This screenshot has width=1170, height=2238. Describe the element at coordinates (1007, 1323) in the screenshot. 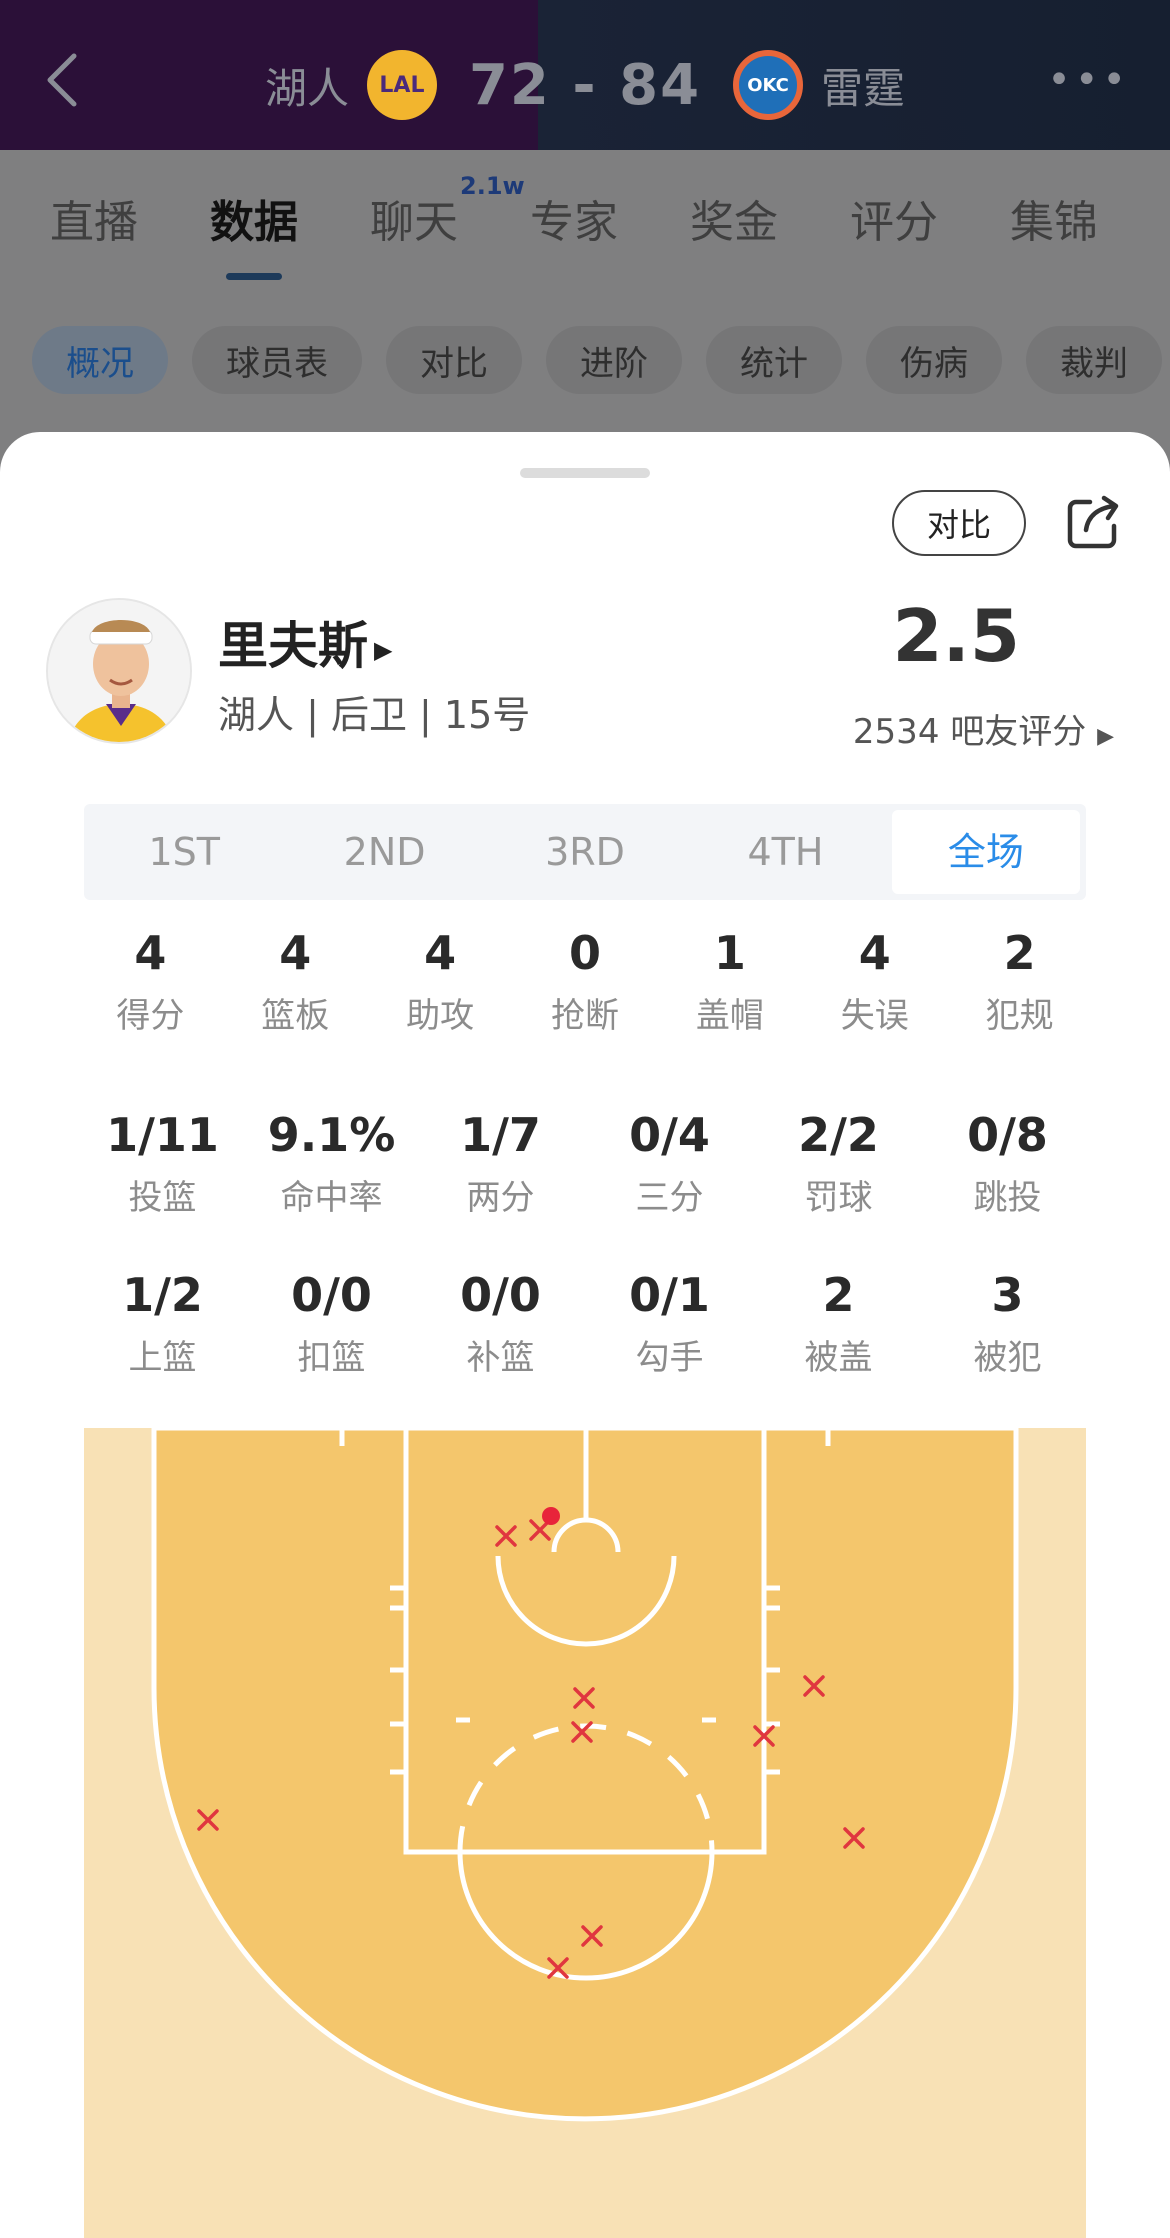

I see `stat-fouled: 3 被犯` at that location.